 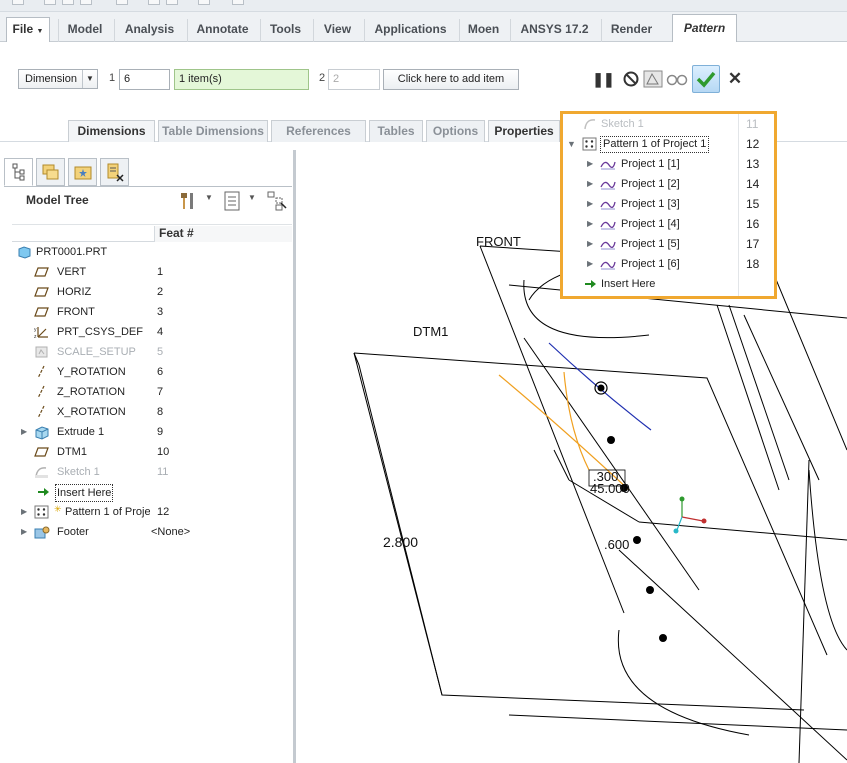 What do you see at coordinates (152, 412) in the screenshot?
I see `tree-item-x-rotation: X_ROTATION 8` at bounding box center [152, 412].